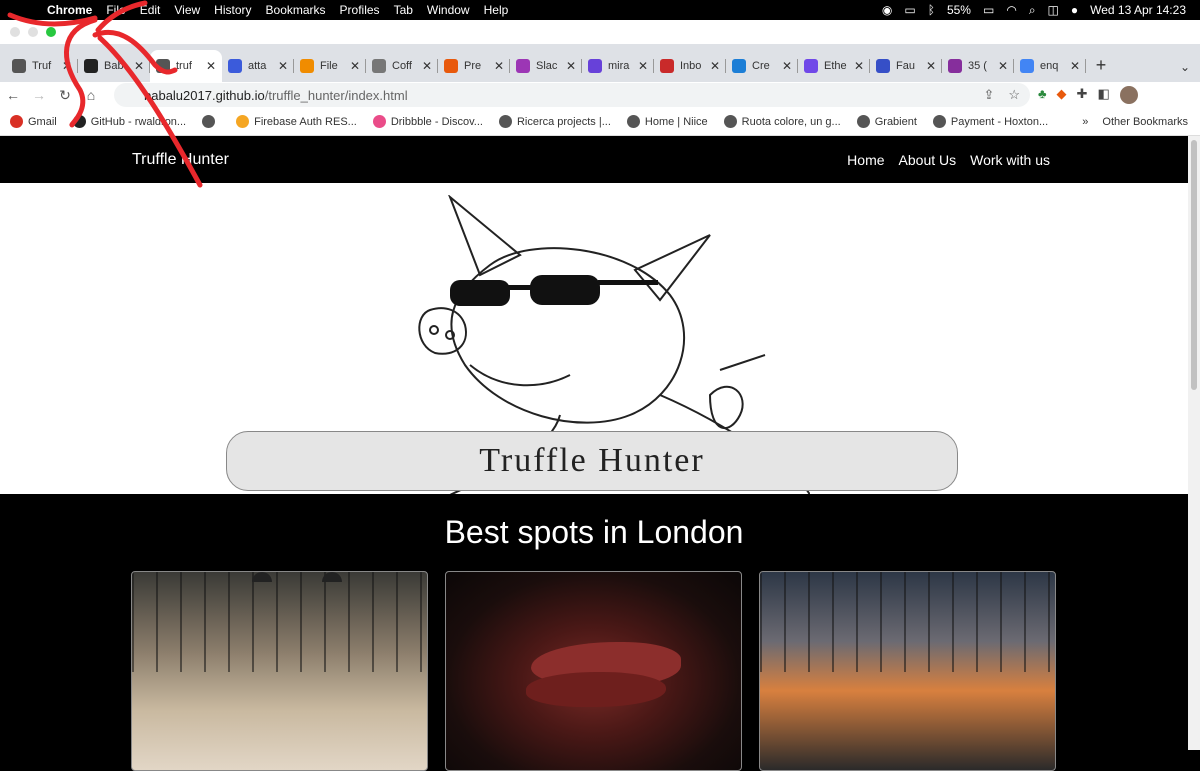 Image resolution: width=1200 pixels, height=771 pixels. I want to click on screen-record-icon: ◉, so click(887, 10).